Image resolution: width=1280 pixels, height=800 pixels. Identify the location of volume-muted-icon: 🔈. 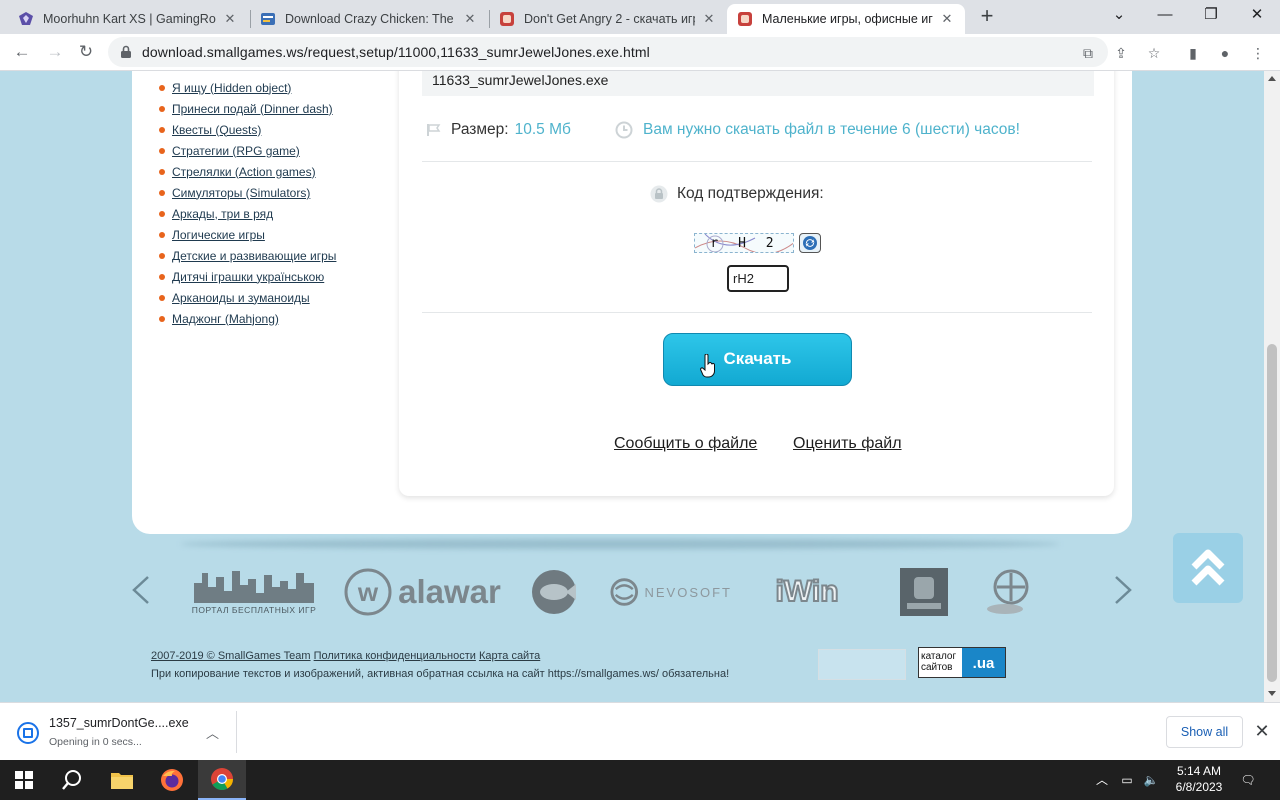
(1151, 780).